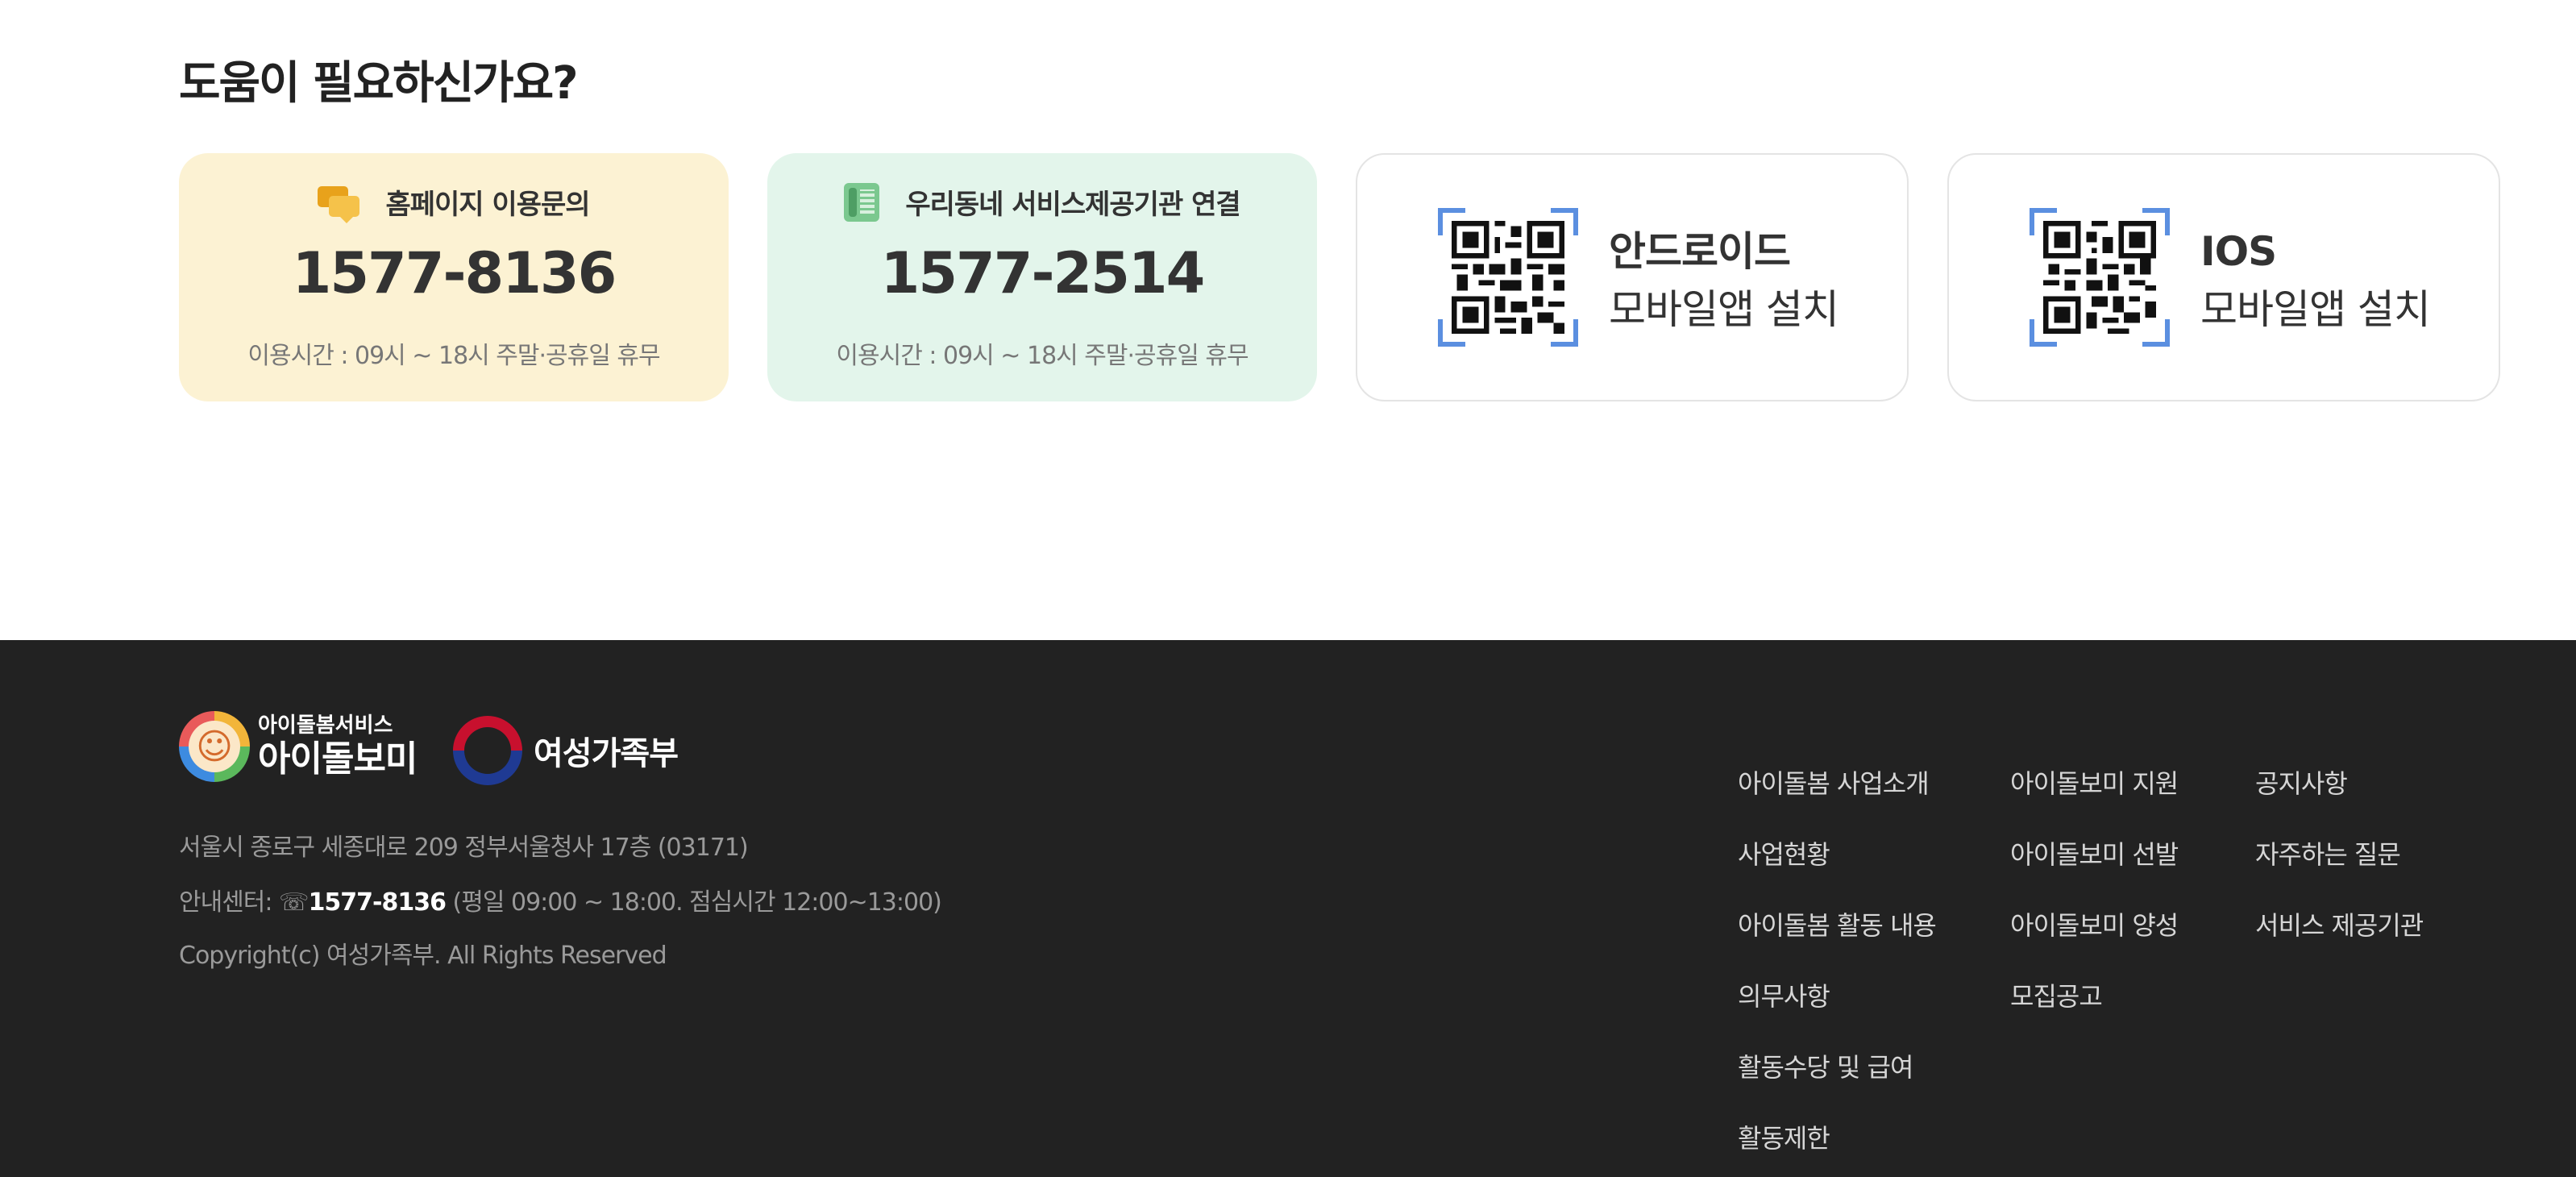 The width and height of the screenshot is (2576, 1177). Describe the element at coordinates (487, 750) in the screenshot. I see `taegeuk-icon` at that location.